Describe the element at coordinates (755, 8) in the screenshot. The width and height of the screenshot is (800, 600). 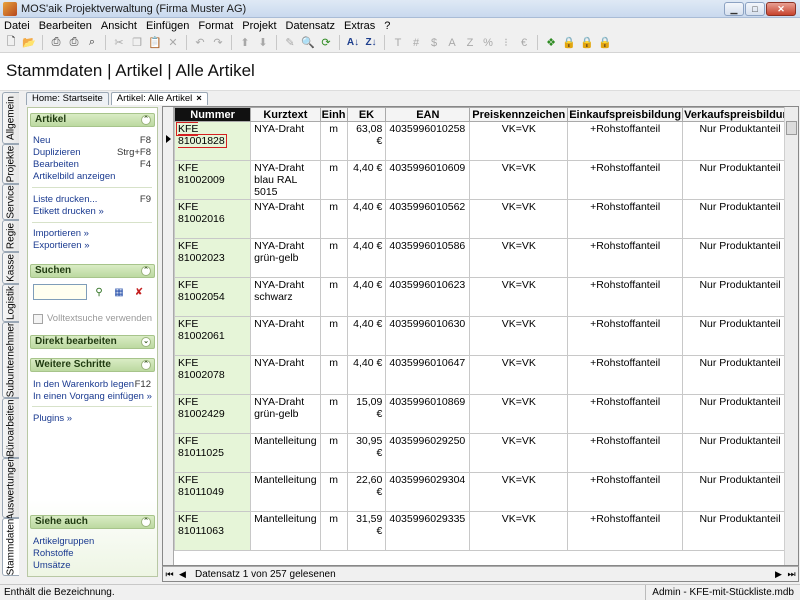
I see `maximize-button: □` at that location.